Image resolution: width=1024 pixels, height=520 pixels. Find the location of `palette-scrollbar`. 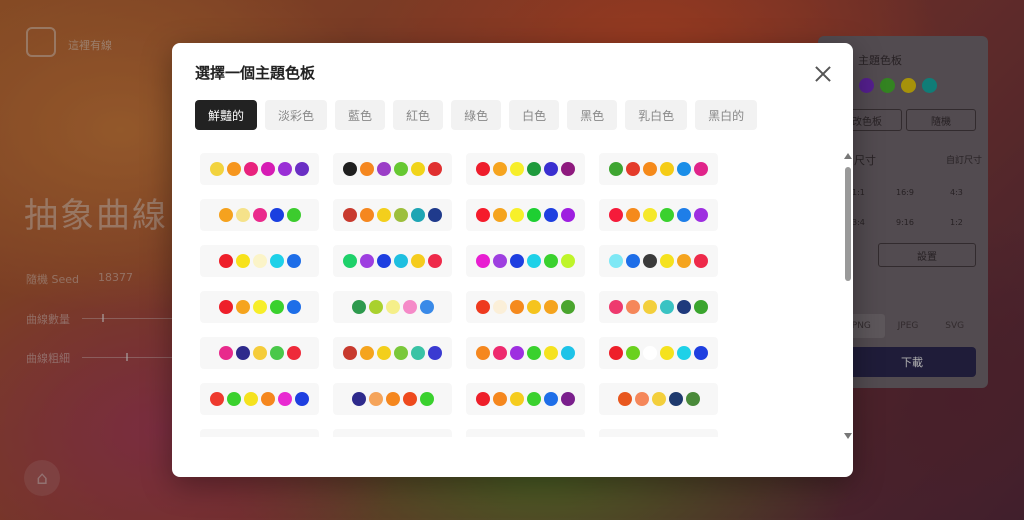

palette-scrollbar is located at coordinates (848, 296).